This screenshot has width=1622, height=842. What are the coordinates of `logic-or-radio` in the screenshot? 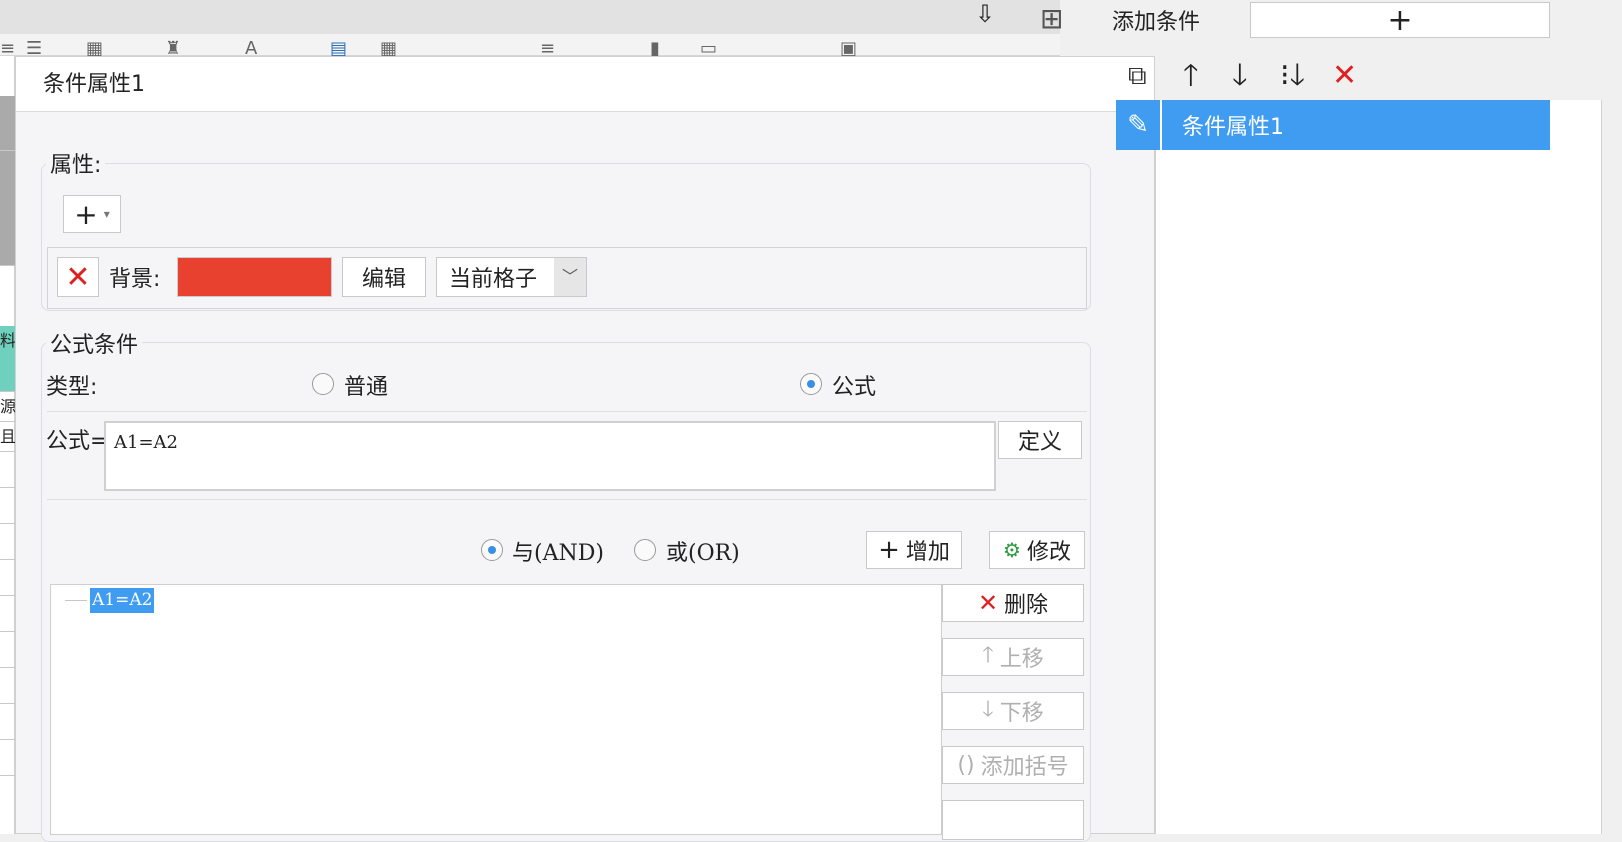 It's located at (645, 550).